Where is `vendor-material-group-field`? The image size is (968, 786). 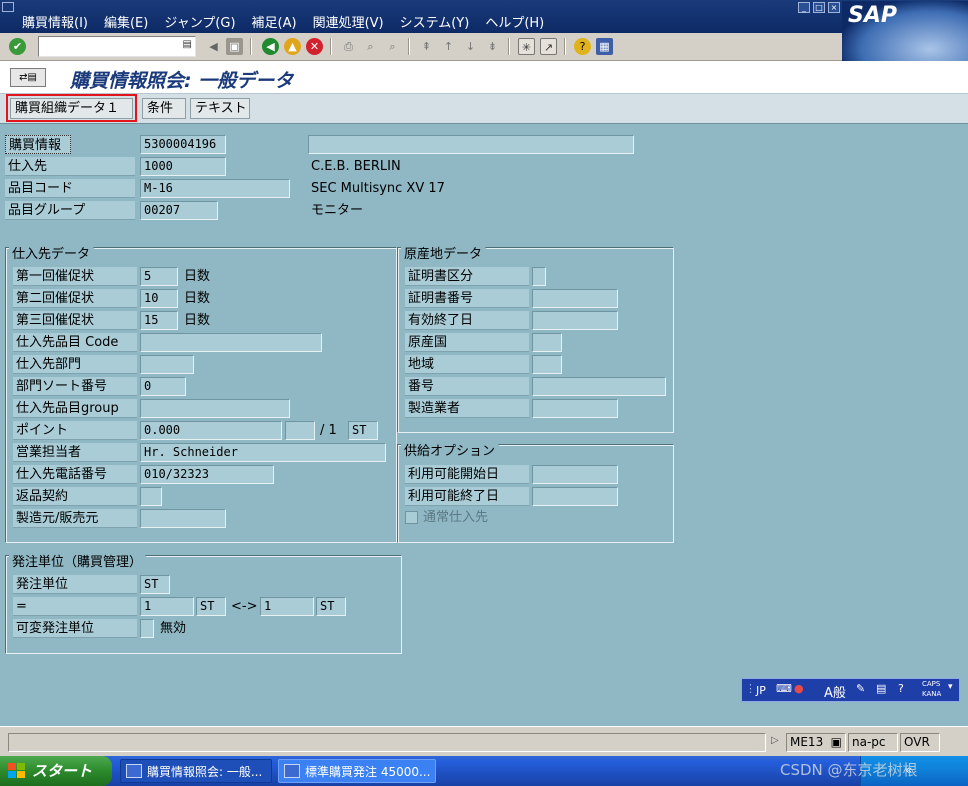
vendor-material-group-field is located at coordinates (215, 408).